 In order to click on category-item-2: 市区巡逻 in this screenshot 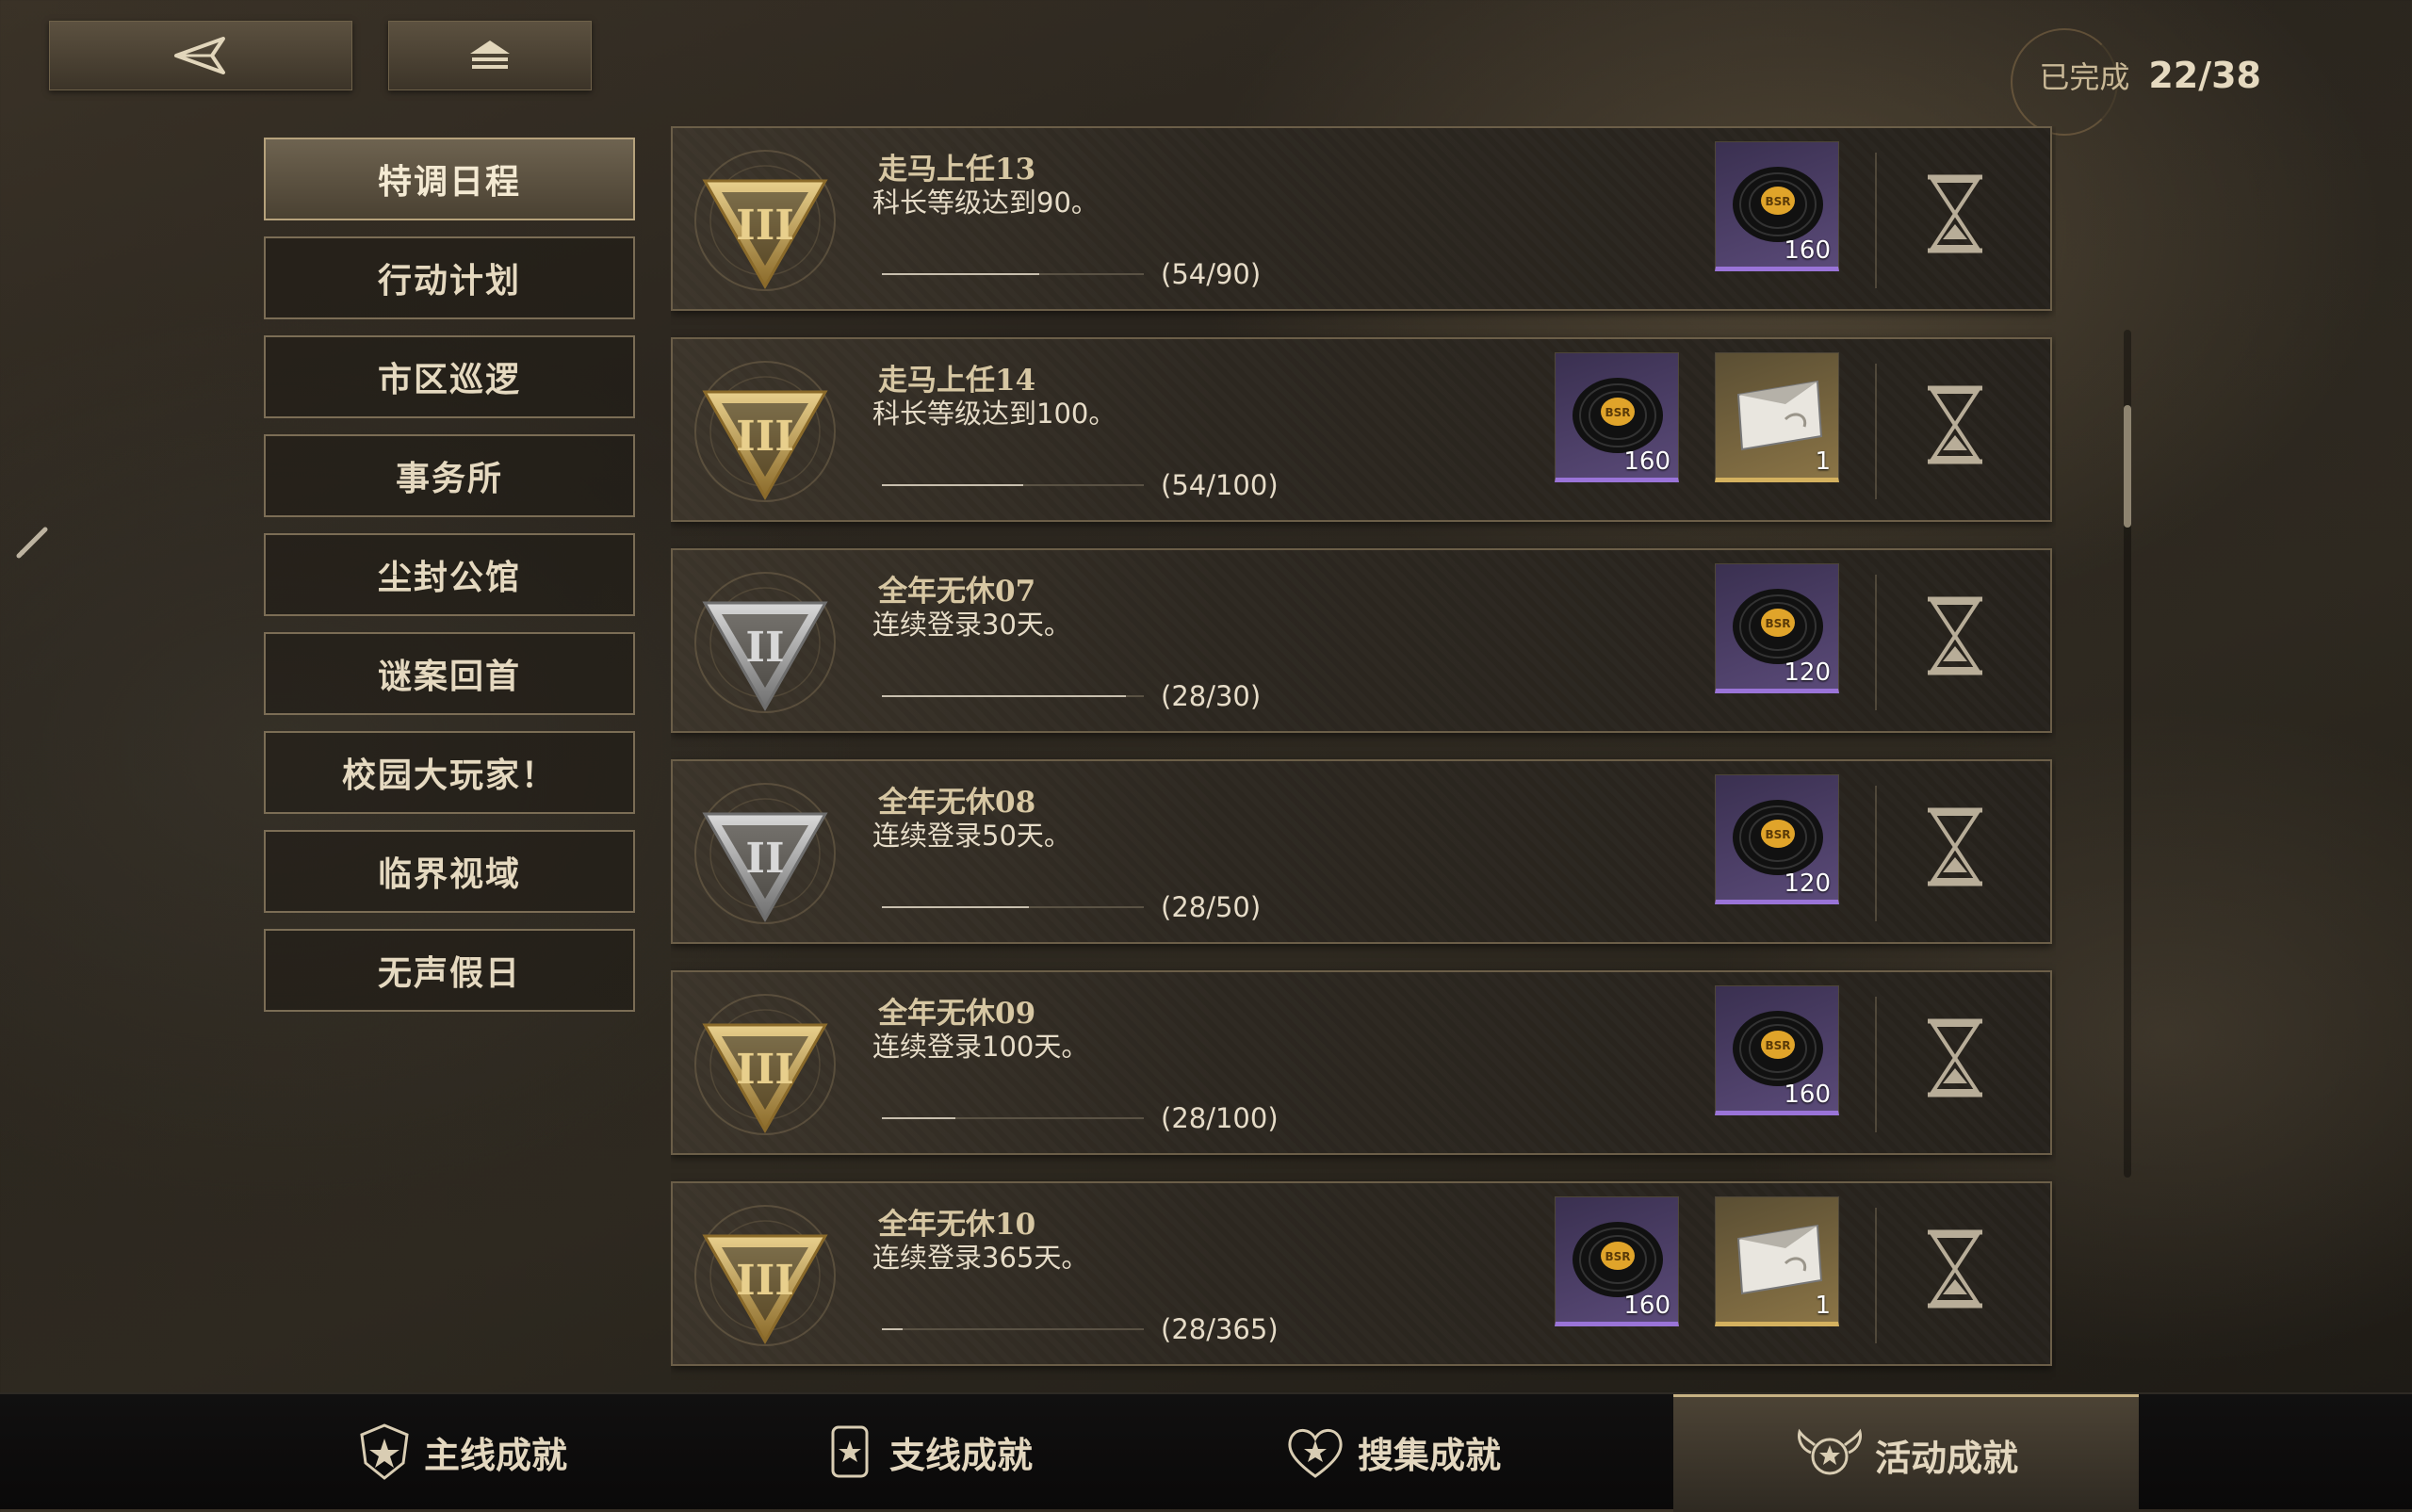, I will do `click(449, 376)`.